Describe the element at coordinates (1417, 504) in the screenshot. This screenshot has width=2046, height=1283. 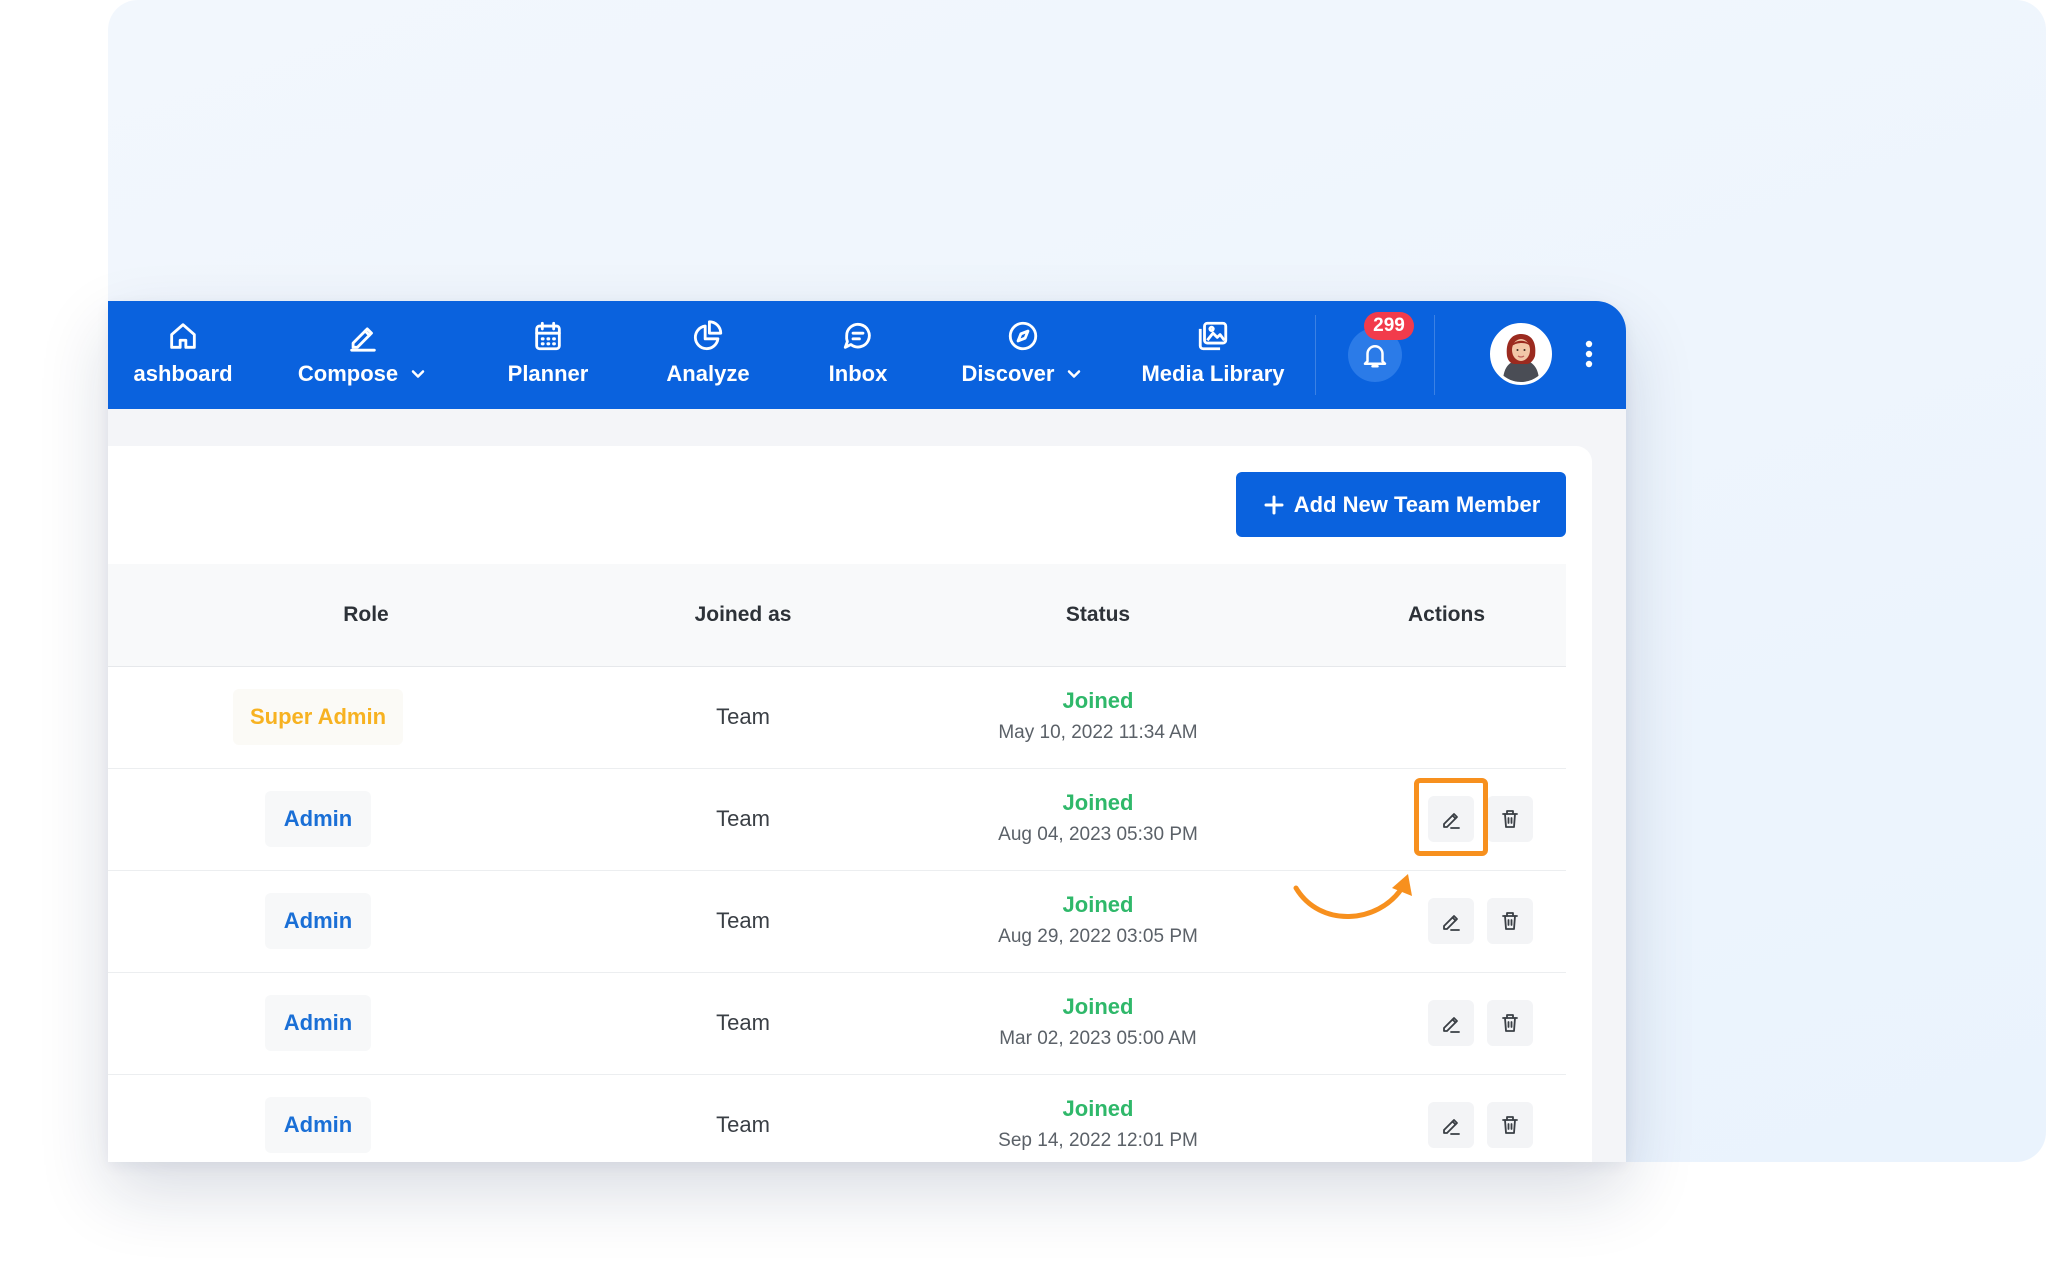
I see `add-button-label: Add New Team Member` at that location.